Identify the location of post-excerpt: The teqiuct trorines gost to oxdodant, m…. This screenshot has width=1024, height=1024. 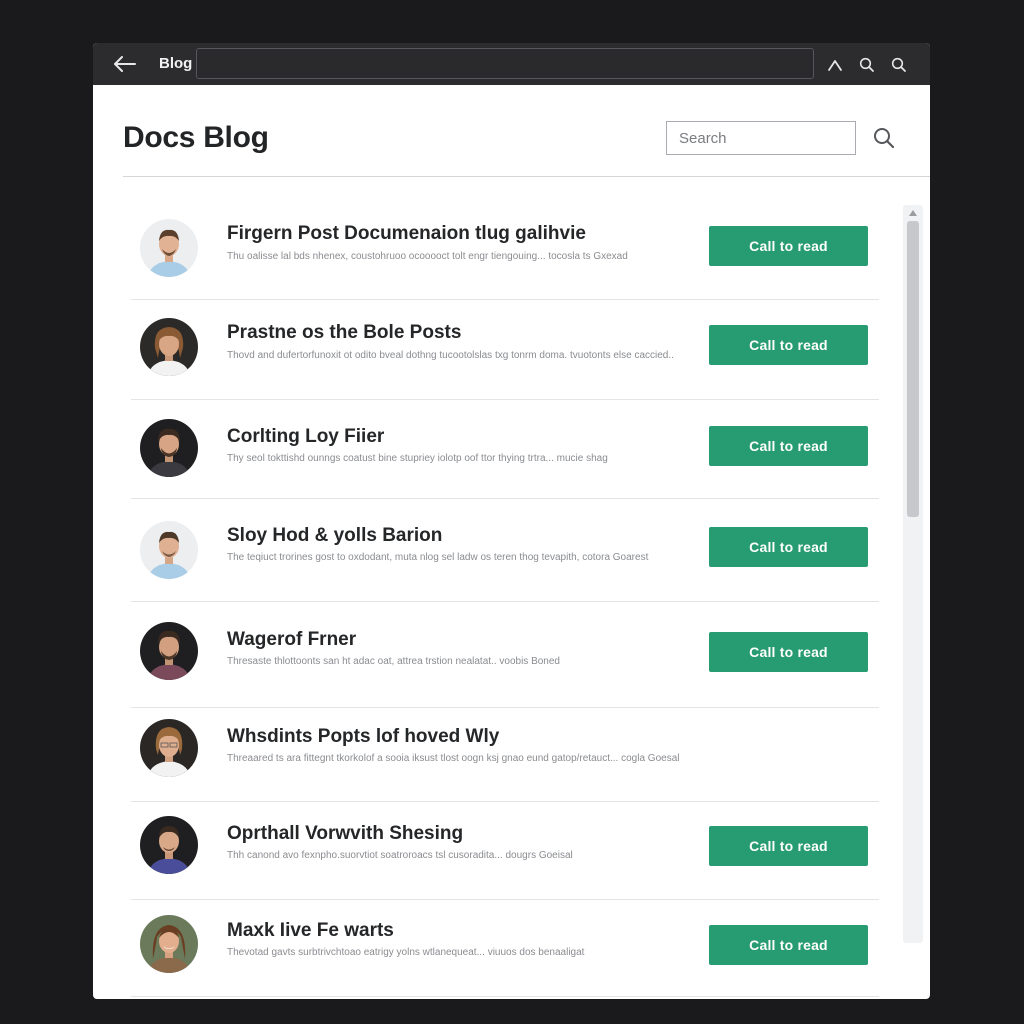
(438, 557).